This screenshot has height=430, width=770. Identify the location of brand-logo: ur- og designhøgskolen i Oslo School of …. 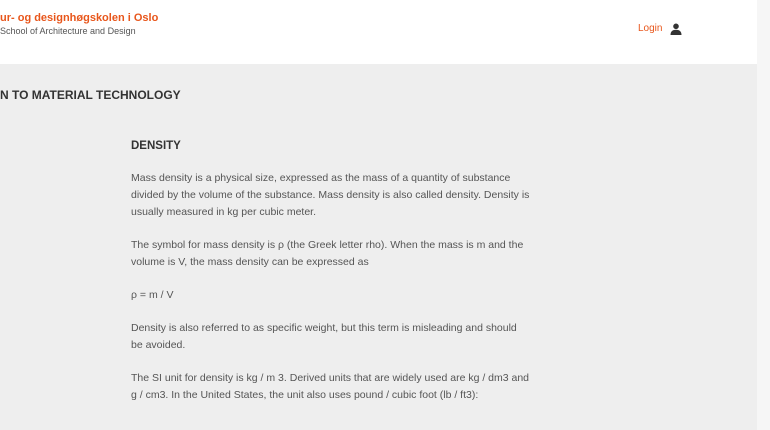
(79, 24).